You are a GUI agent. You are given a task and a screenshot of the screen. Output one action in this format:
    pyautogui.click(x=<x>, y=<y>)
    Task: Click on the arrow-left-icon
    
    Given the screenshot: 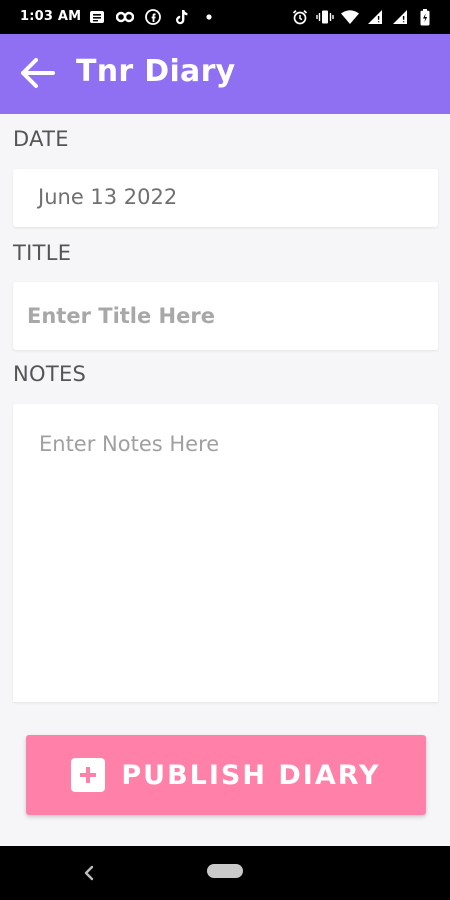 What is the action you would take?
    pyautogui.click(x=38, y=75)
    